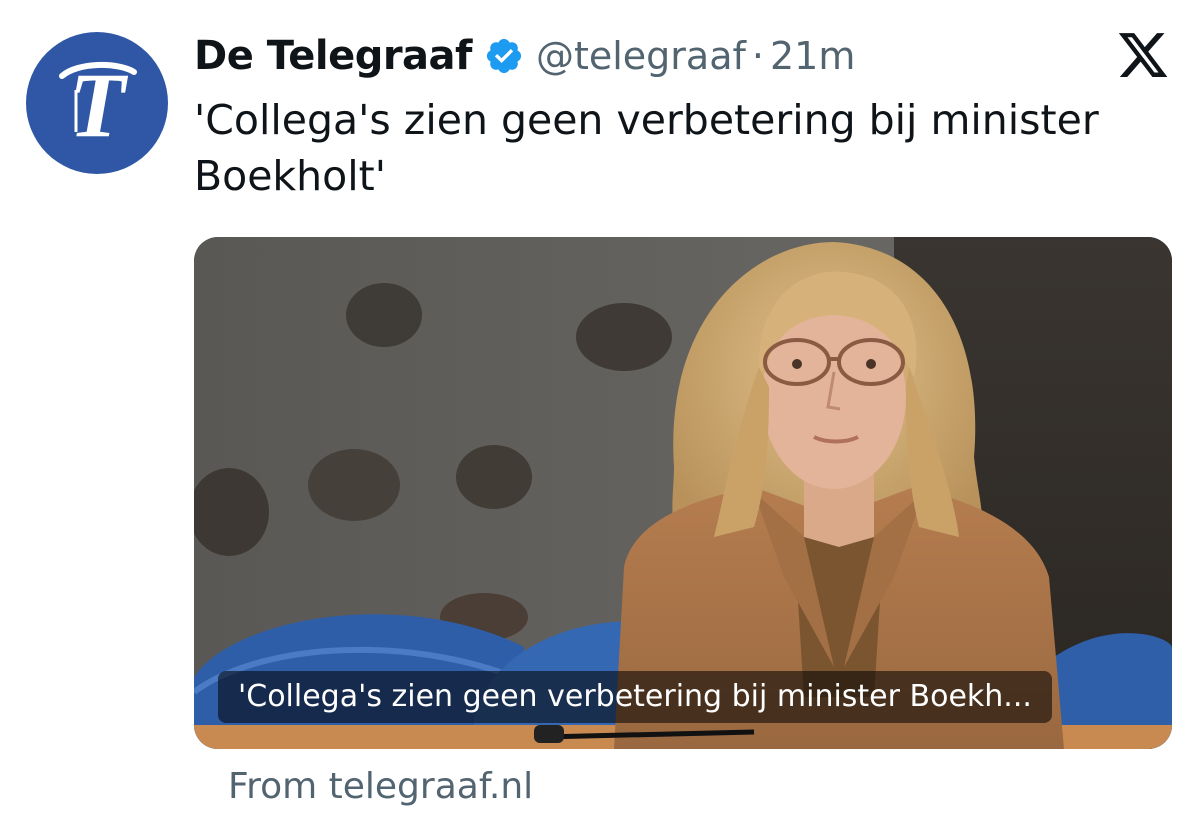 This screenshot has width=1200, height=829. Describe the element at coordinates (1143, 55) in the screenshot. I see `x-logo-icon` at that location.